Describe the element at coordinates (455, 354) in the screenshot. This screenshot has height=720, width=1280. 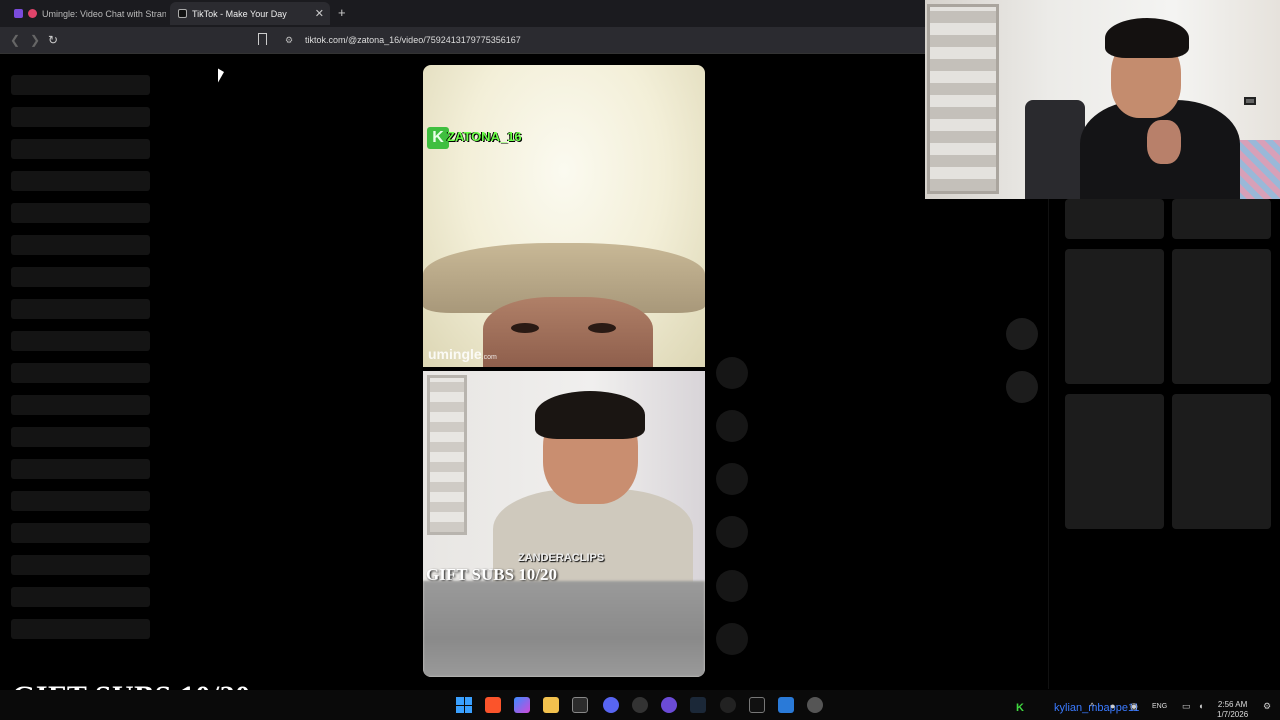
I see `watermark-text: umingle` at that location.